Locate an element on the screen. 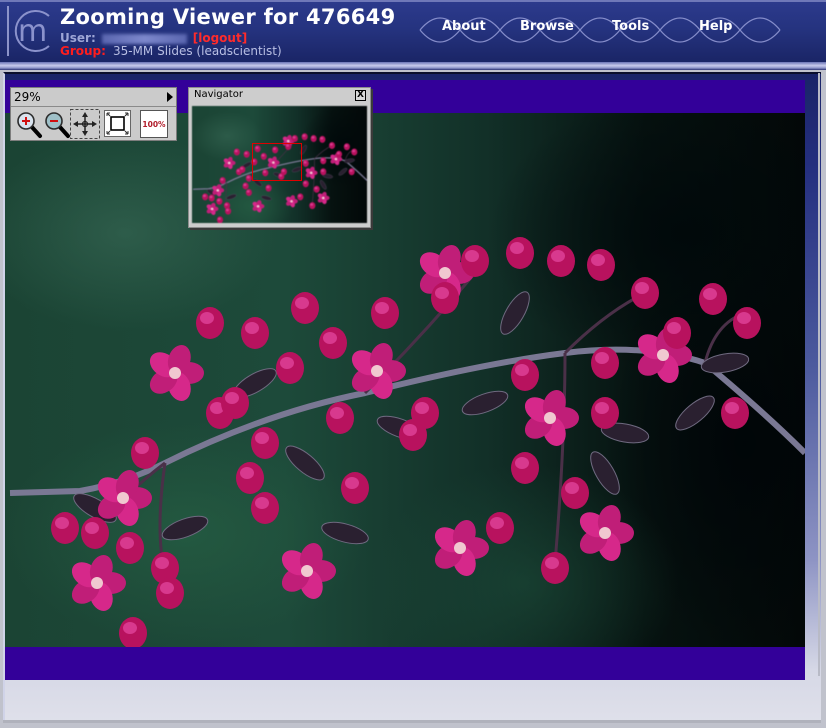  magnifier-plus-icon is located at coordinates (29, 125).